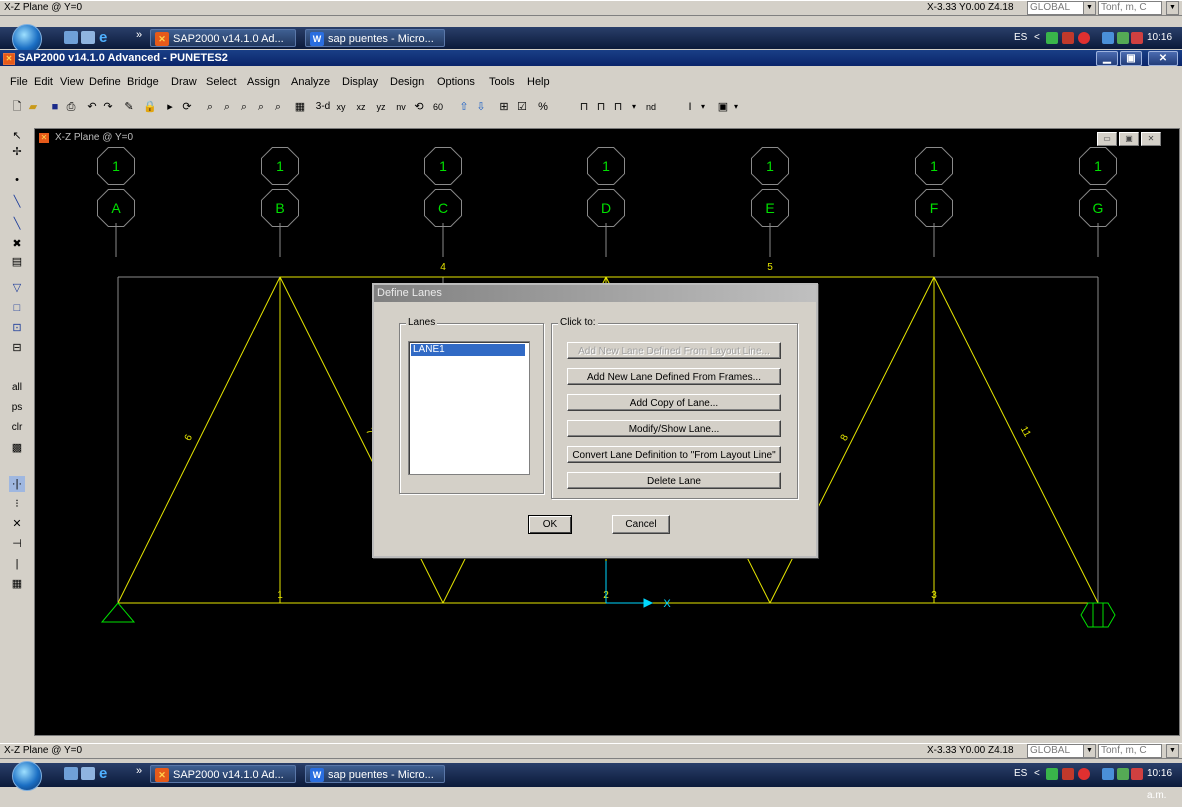  I want to click on menu-help: Help, so click(538, 82).